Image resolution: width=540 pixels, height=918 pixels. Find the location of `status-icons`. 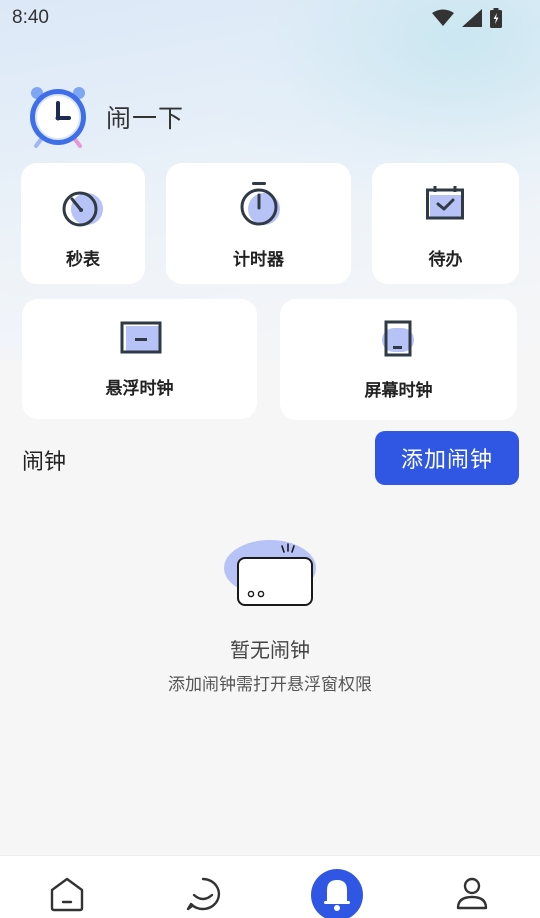

status-icons is located at coordinates (467, 18).